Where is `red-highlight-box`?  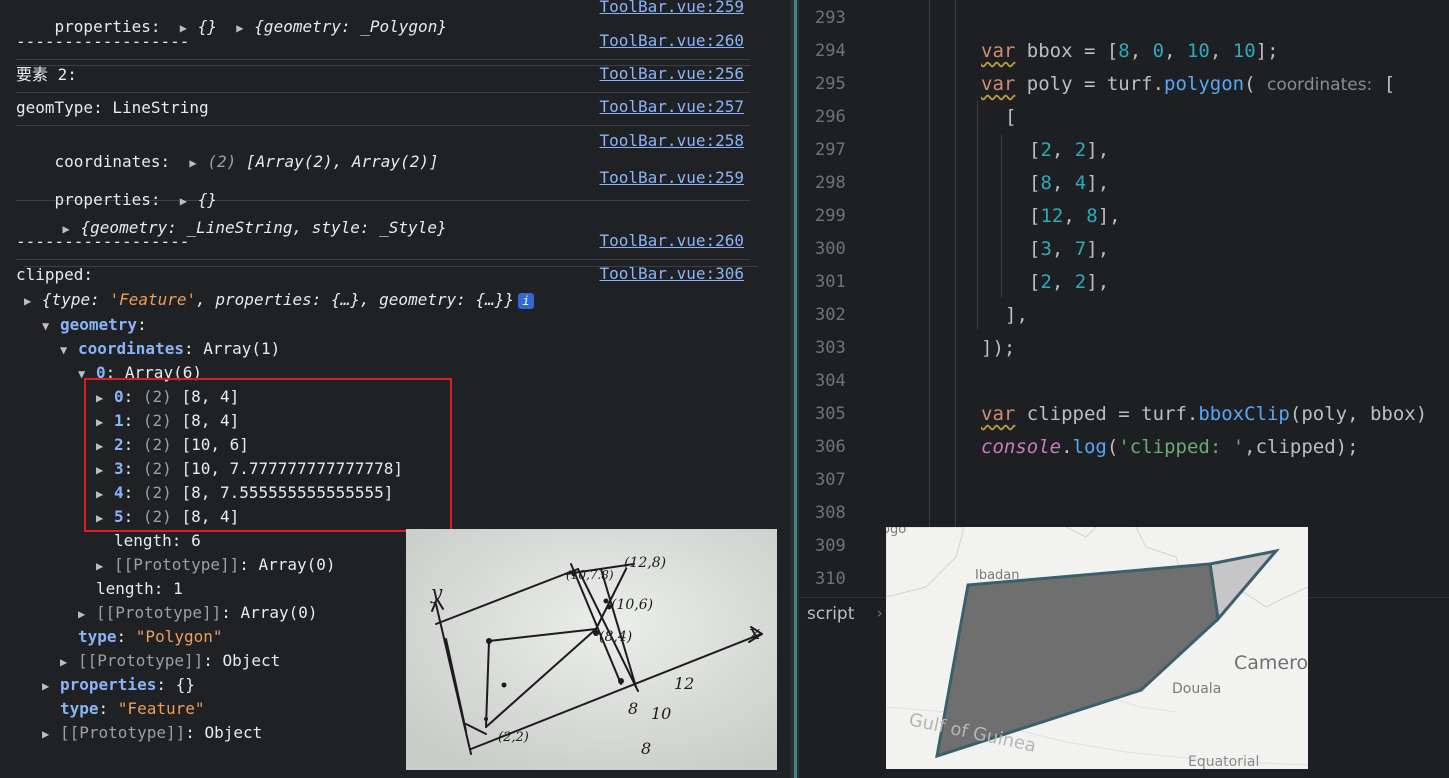 red-highlight-box is located at coordinates (268, 455).